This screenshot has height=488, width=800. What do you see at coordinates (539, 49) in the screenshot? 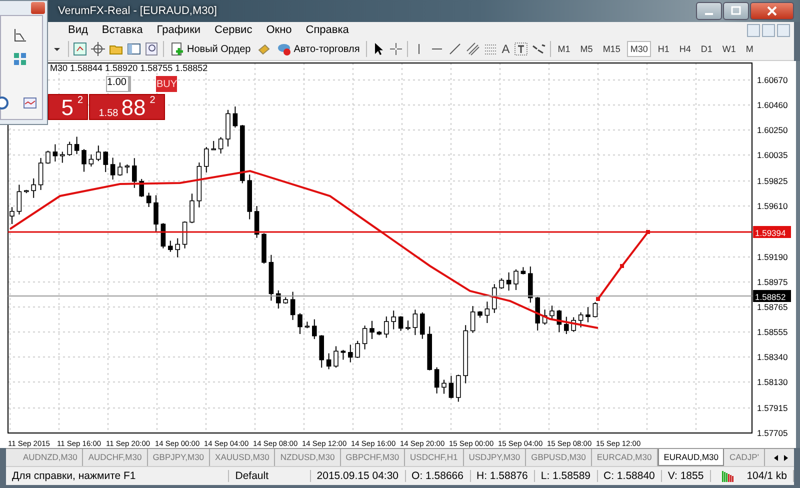
I see `arrows-icon` at bounding box center [539, 49].